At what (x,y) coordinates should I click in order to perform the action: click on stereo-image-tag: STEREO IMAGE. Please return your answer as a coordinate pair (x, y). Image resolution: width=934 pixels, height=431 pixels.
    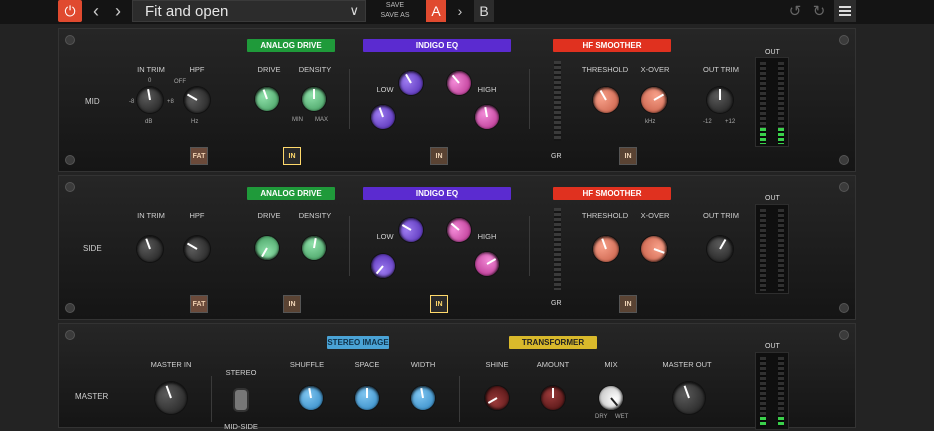
    Looking at the image, I should click on (358, 342).